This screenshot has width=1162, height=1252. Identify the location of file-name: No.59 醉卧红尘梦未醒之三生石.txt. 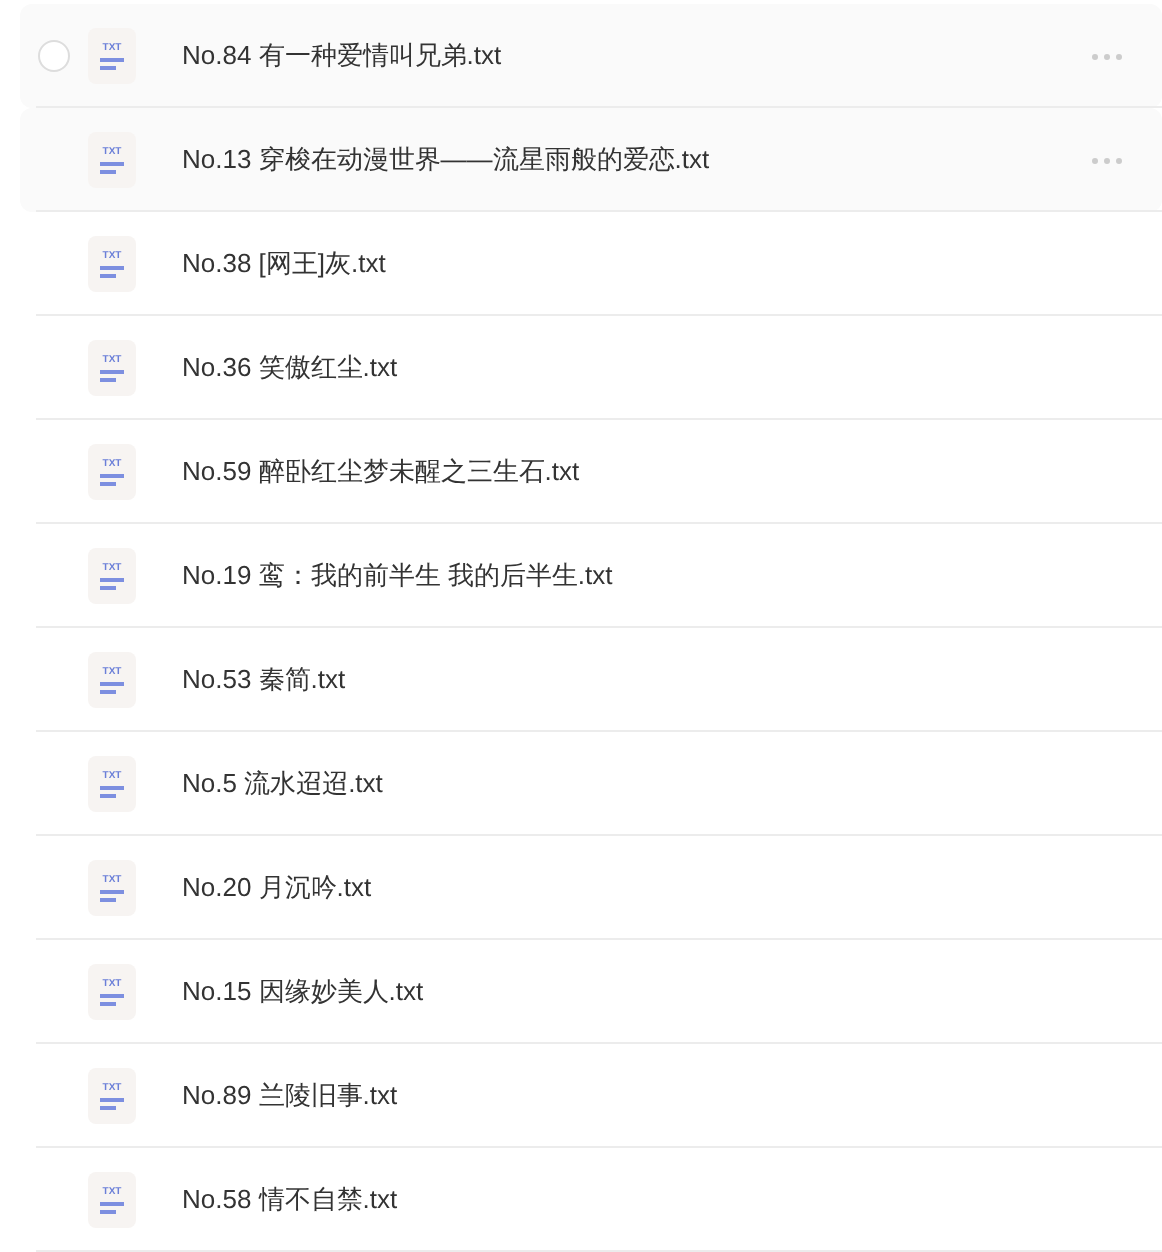
(381, 472).